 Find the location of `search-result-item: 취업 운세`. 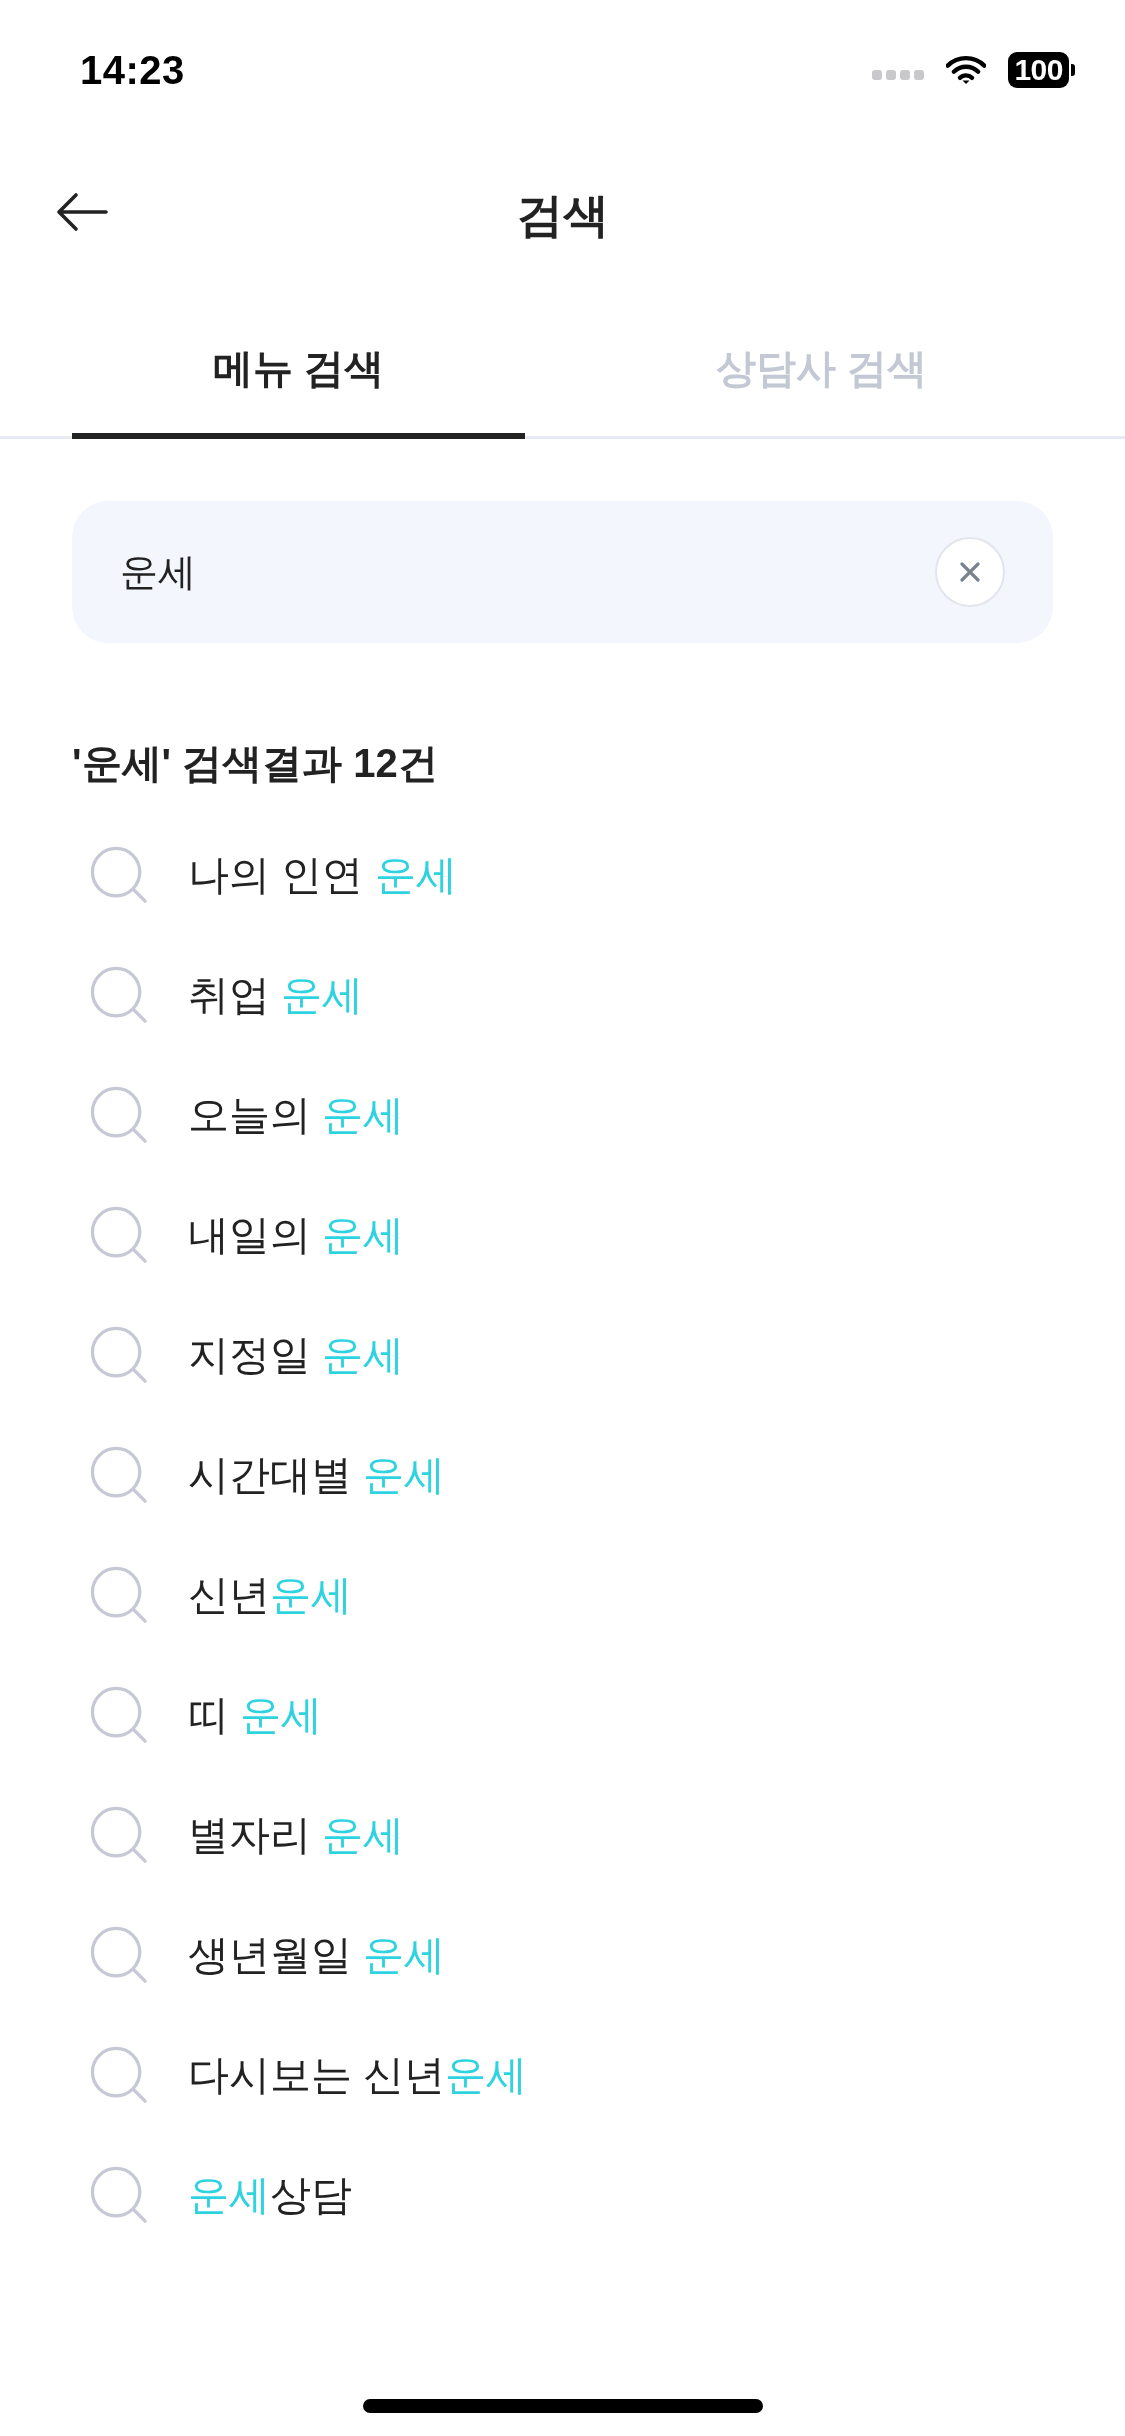

search-result-item: 취업 운세 is located at coordinates (227, 995).